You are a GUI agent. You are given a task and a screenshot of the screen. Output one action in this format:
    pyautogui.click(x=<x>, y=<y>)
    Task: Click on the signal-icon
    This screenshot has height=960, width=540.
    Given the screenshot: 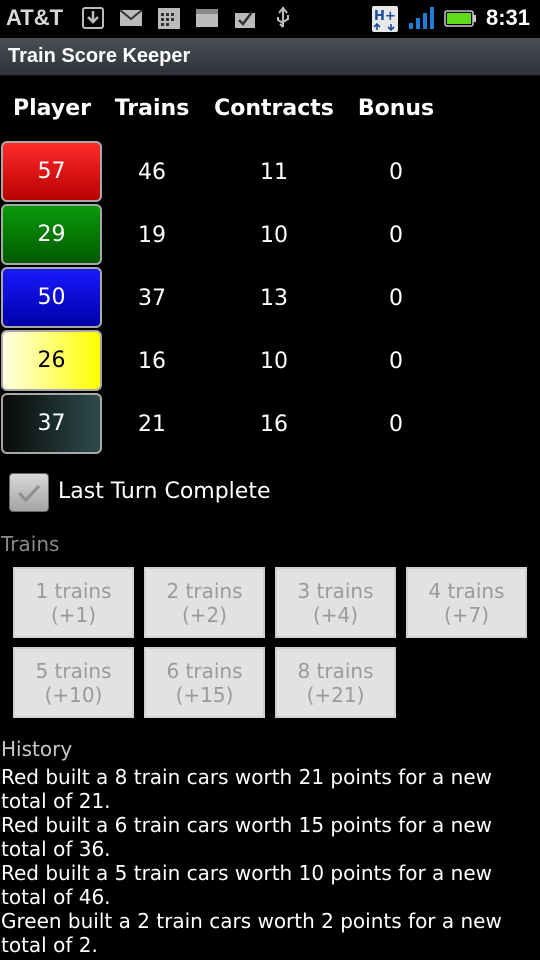 What is the action you would take?
    pyautogui.click(x=422, y=18)
    